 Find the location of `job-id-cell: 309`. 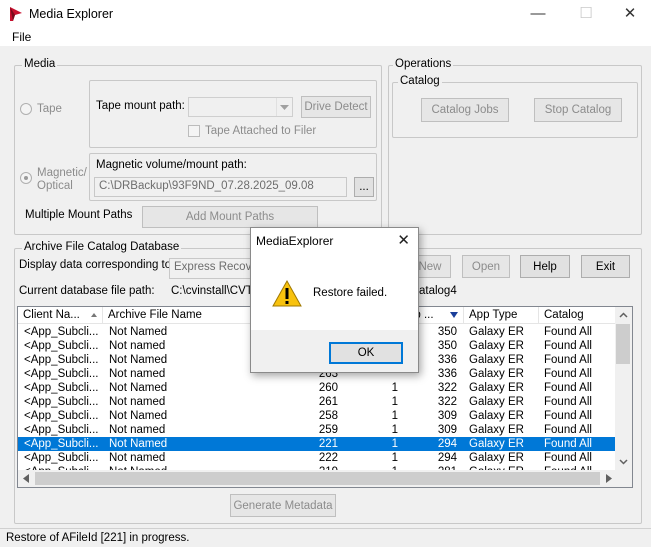

job-id-cell: 309 is located at coordinates (447, 416).